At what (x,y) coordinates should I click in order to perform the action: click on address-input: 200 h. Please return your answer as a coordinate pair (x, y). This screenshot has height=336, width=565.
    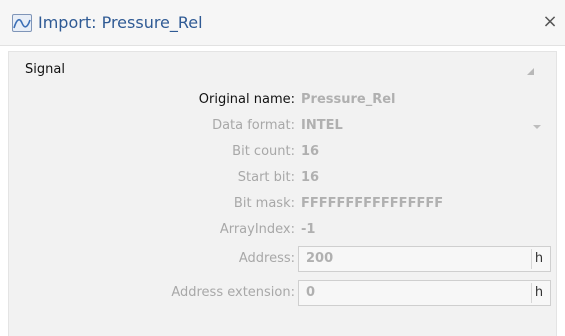
    Looking at the image, I should click on (424, 259).